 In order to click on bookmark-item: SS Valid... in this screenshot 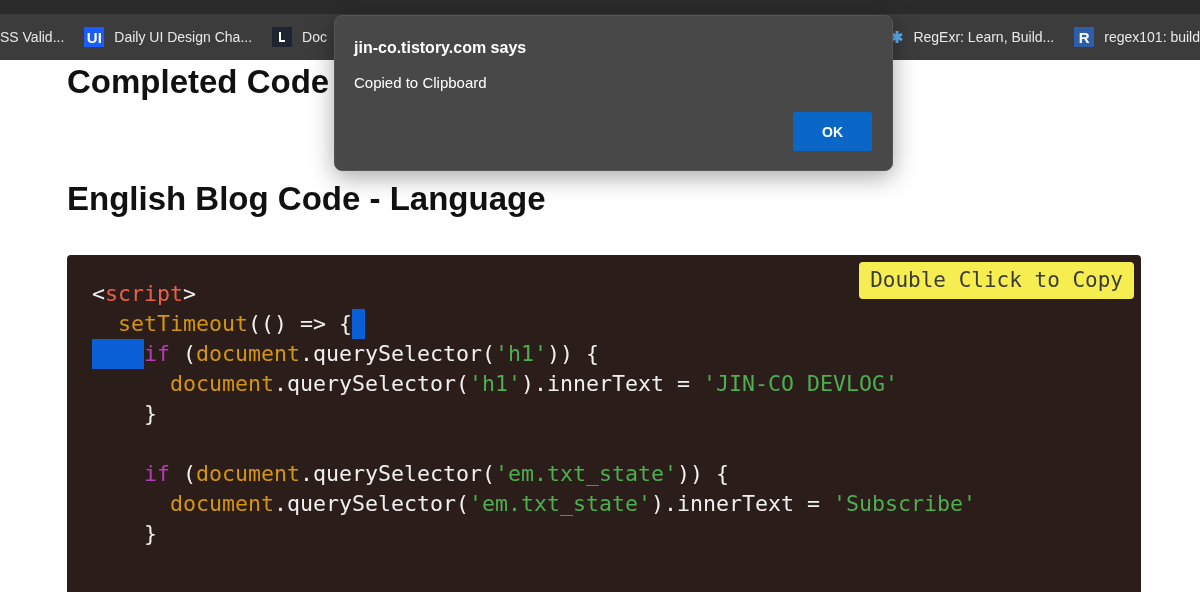, I will do `click(32, 37)`.